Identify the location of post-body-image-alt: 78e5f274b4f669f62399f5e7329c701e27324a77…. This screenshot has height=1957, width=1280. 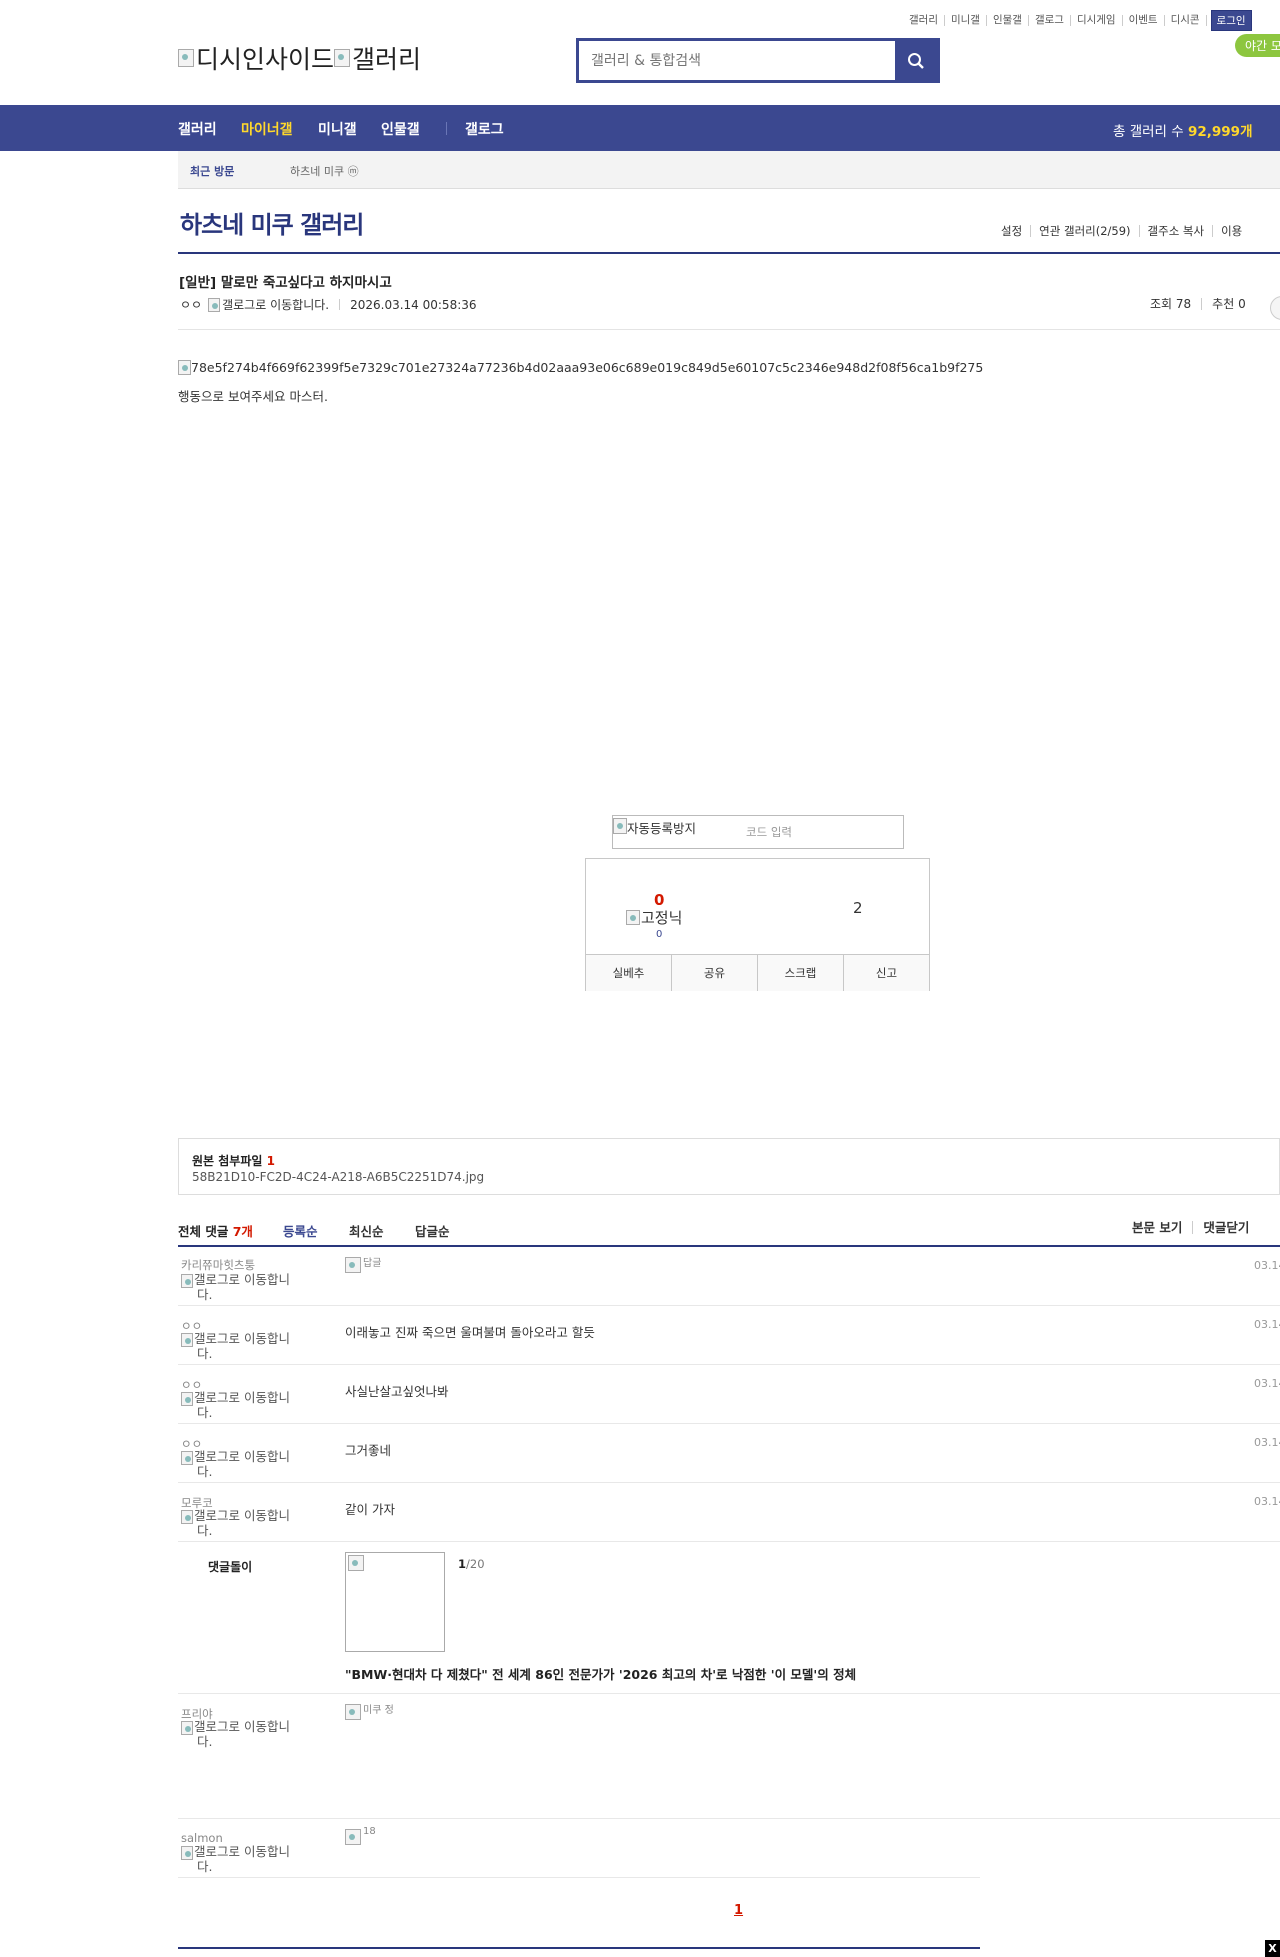
(587, 367).